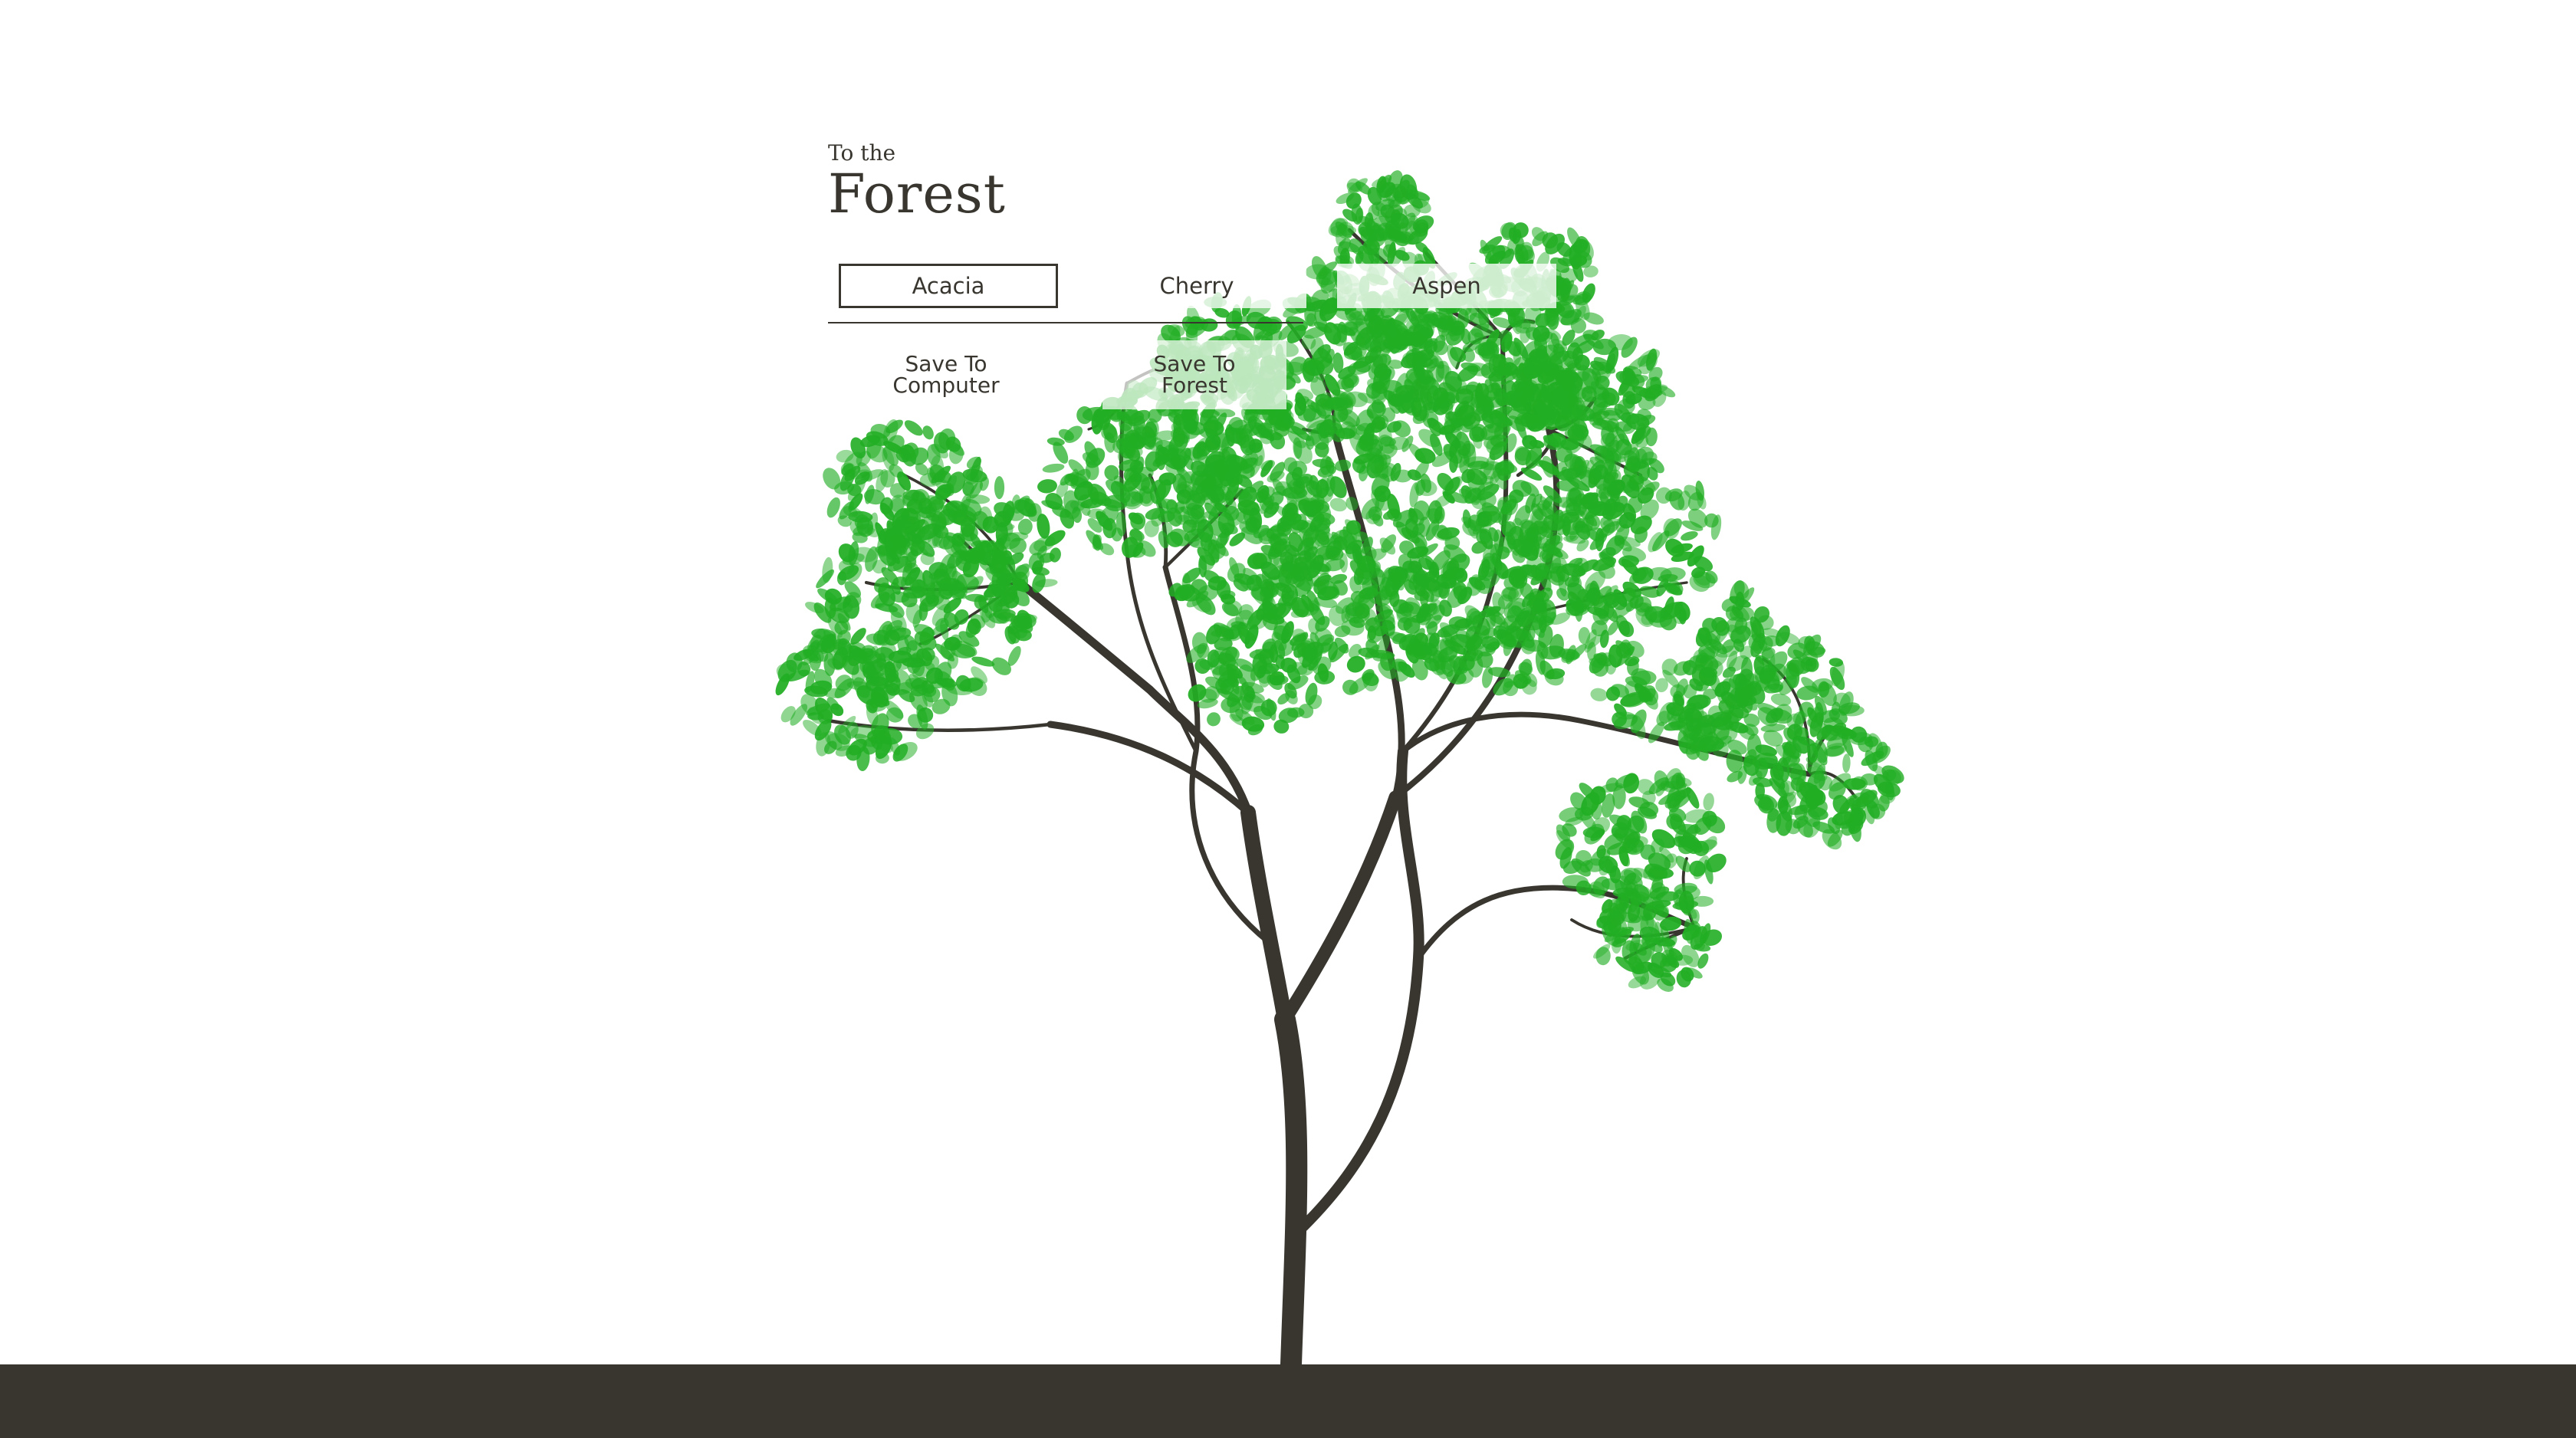 The height and width of the screenshot is (1438, 2576). What do you see at coordinates (1447, 286) in the screenshot?
I see `aspen-button: Aspen` at bounding box center [1447, 286].